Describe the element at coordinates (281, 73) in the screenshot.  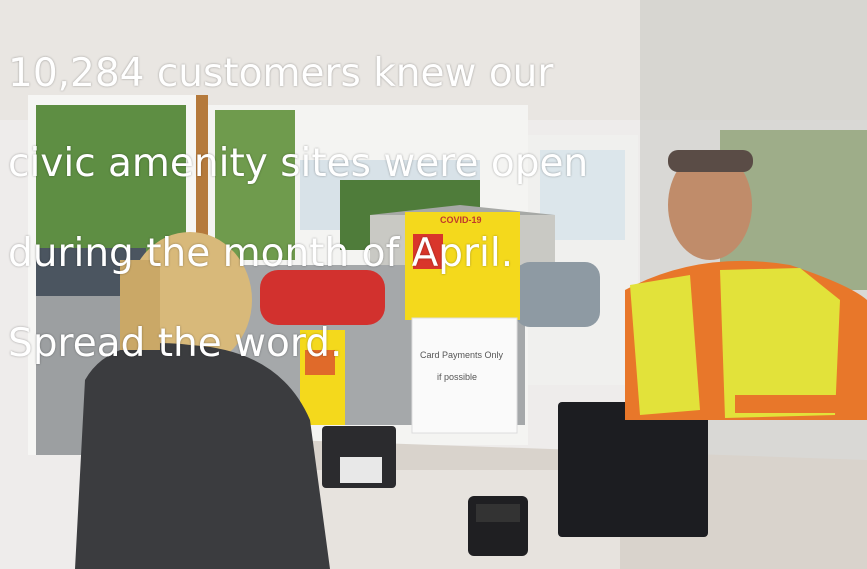
I see `headline-line-1: 10,284 customers knew our` at that location.